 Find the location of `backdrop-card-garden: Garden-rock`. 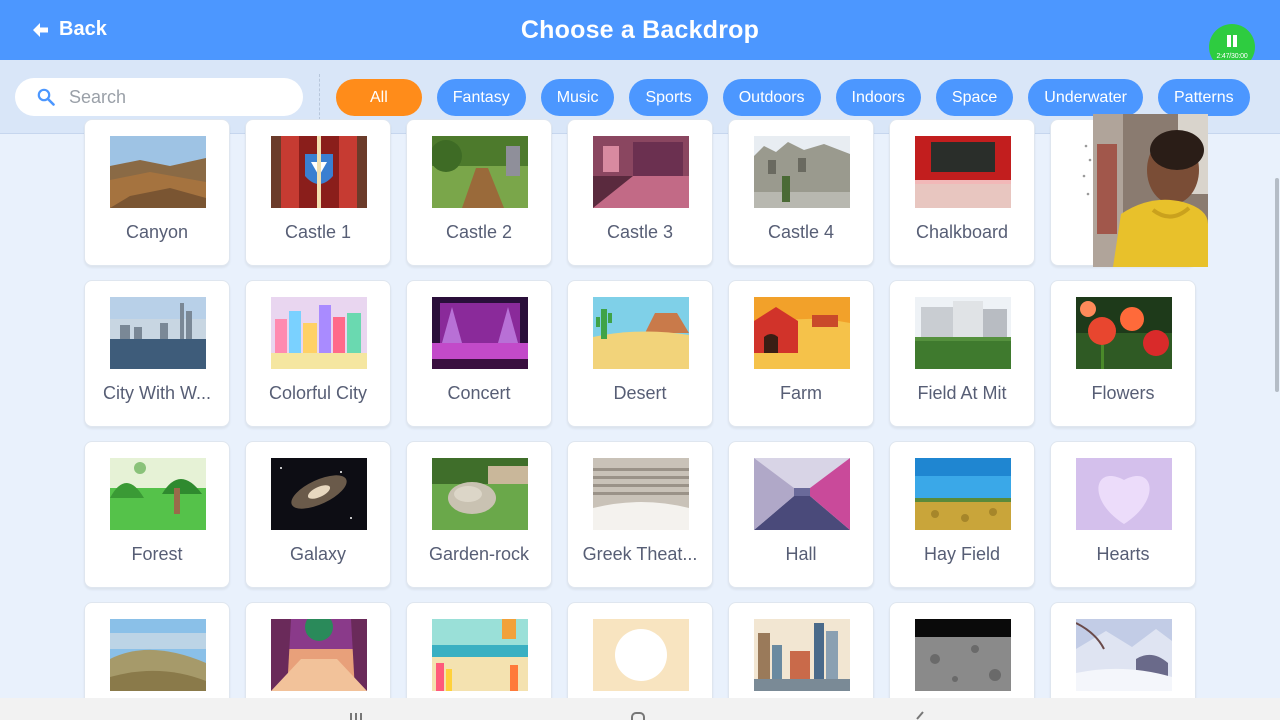

backdrop-card-garden: Garden-rock is located at coordinates (479, 514).